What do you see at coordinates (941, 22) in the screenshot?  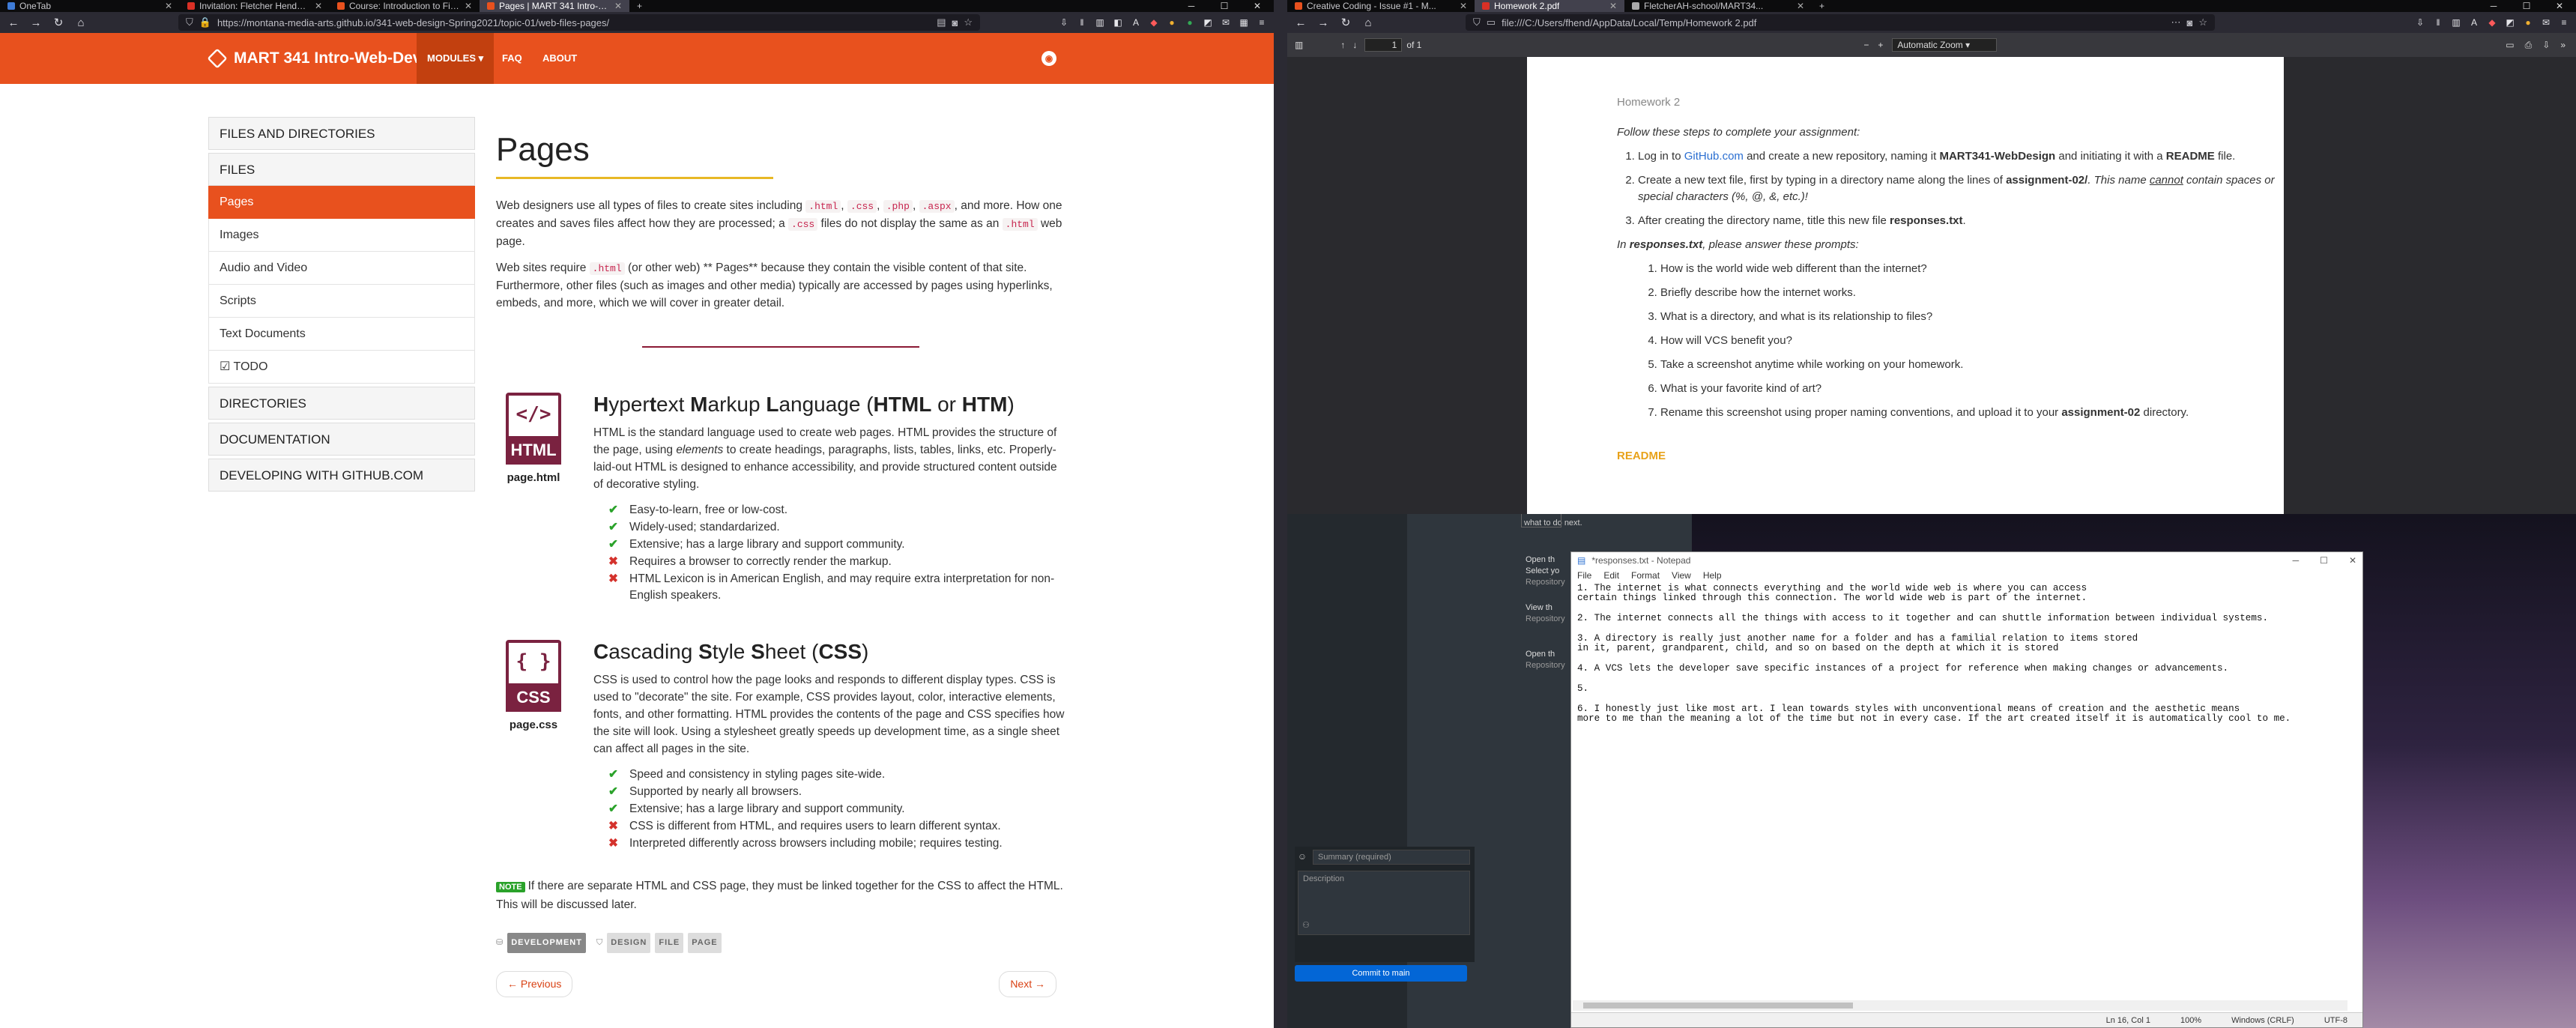 I see `reader-icon: ▤` at bounding box center [941, 22].